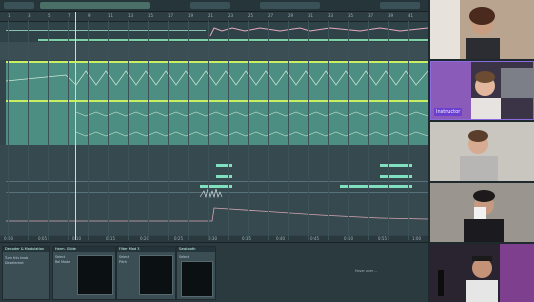  Describe the element at coordinates (210, 5) in the screenshot. I see `transport-controls` at that location.